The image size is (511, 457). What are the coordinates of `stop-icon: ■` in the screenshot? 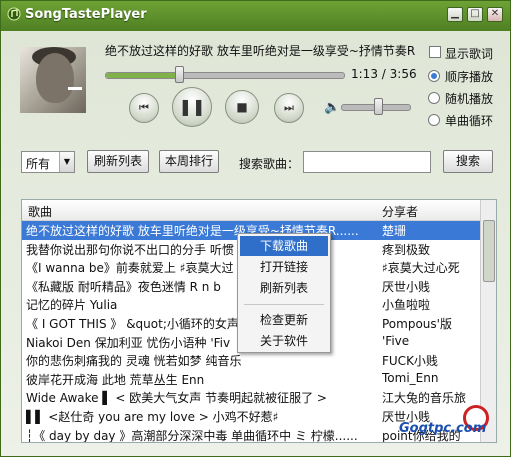 It's located at (242, 107).